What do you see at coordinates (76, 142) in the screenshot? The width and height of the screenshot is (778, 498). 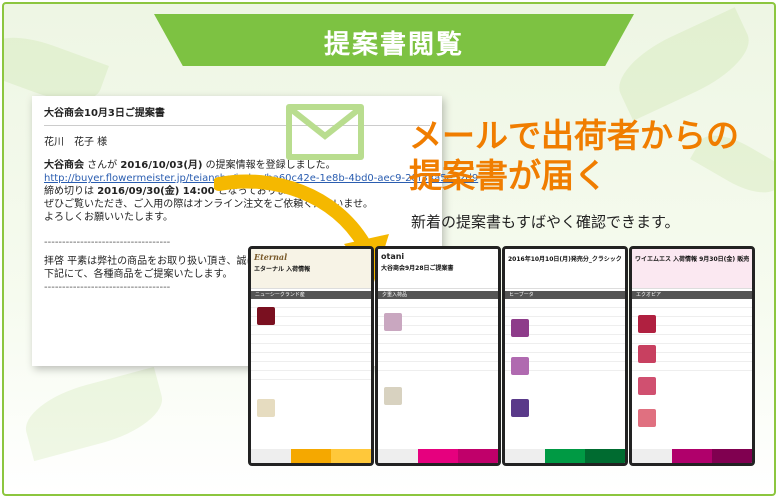 I see `email-recipient: 花川 花子 様` at bounding box center [76, 142].